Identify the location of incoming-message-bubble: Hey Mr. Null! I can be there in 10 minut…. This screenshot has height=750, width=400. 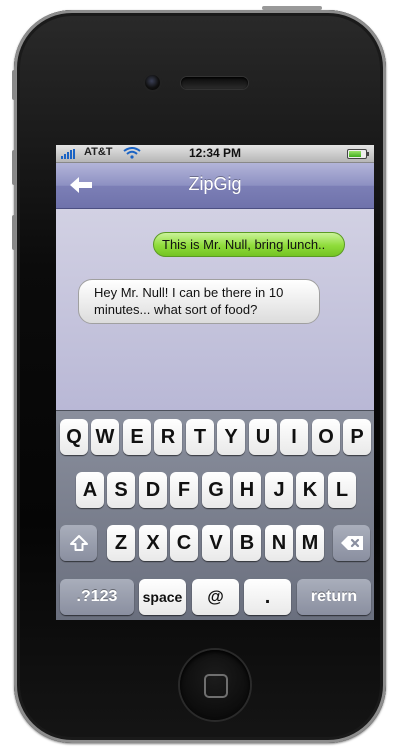
(199, 301).